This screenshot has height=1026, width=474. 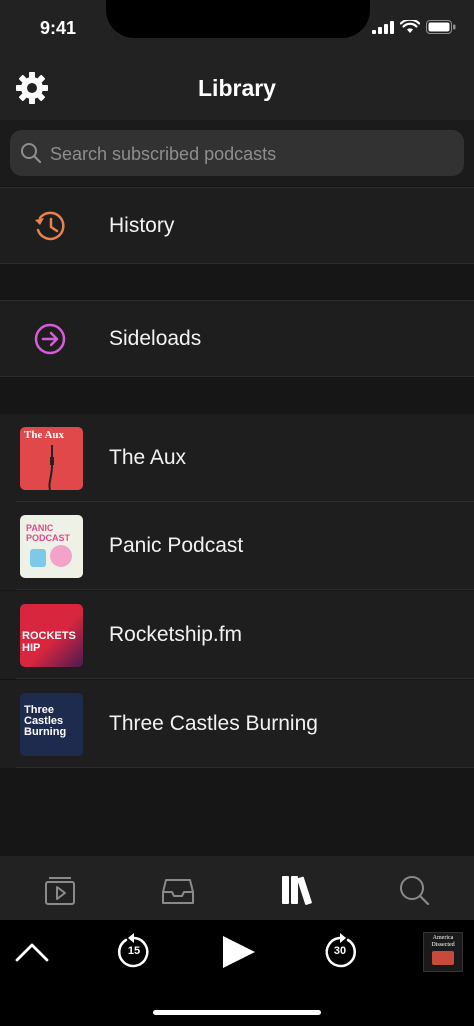 What do you see at coordinates (50, 339) in the screenshot?
I see `sideload-arrow-icon` at bounding box center [50, 339].